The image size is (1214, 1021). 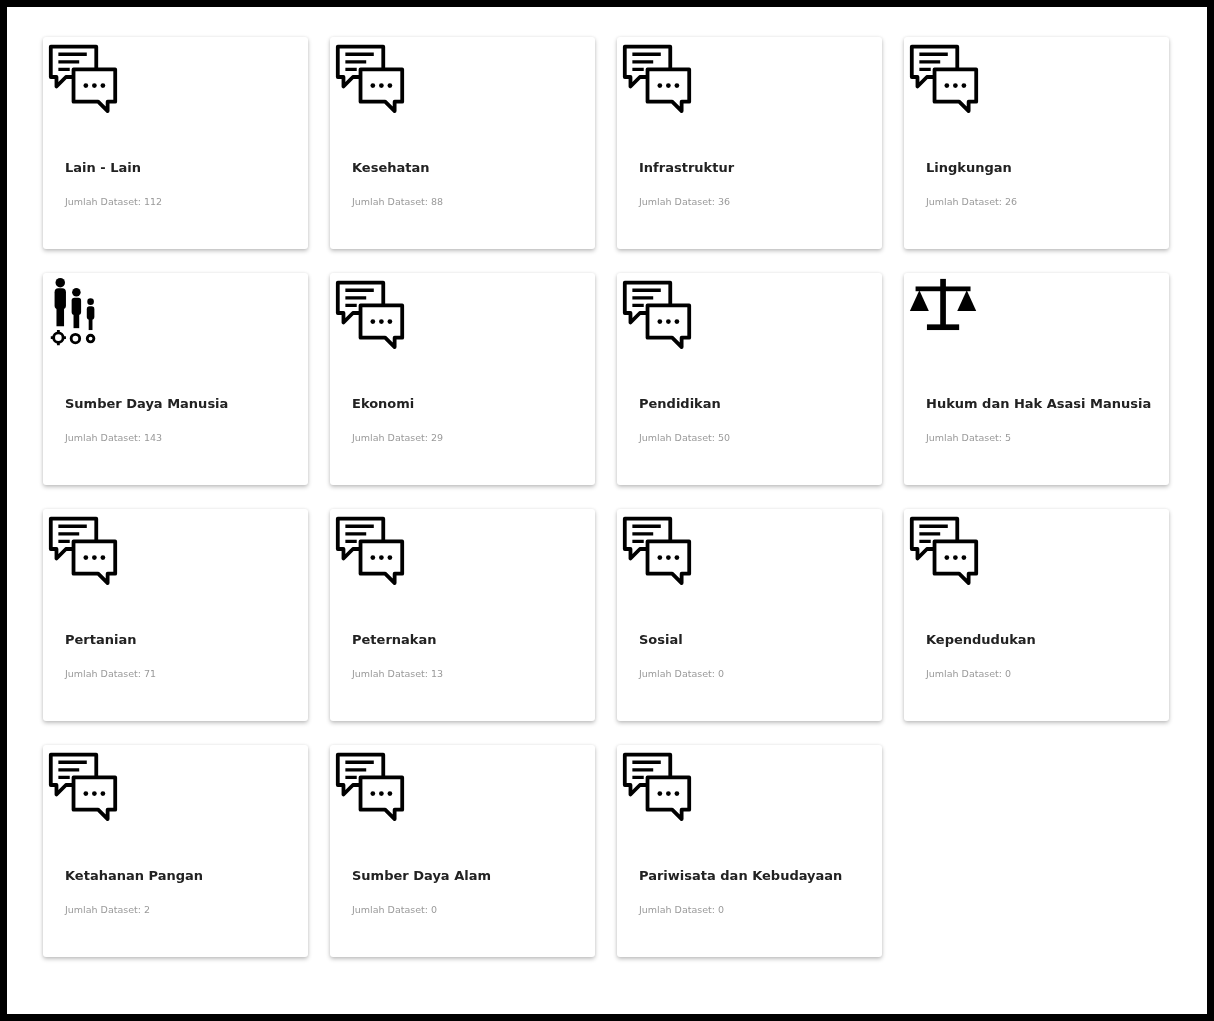 I want to click on category-title: Sumber Daya Alam, so click(x=421, y=876).